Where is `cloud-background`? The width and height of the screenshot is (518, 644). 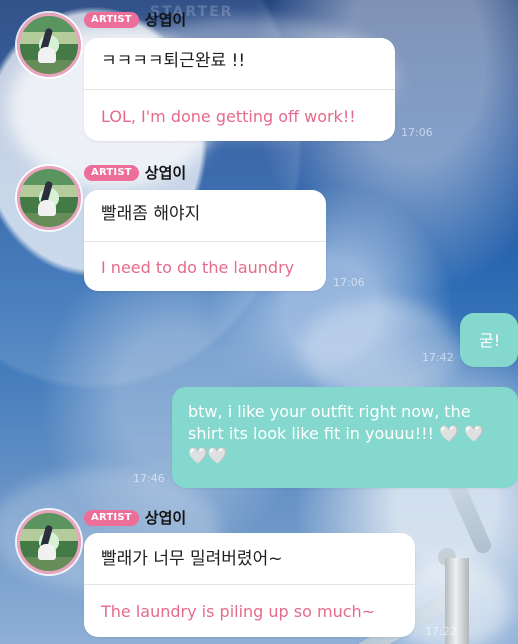 cloud-background is located at coordinates (380, 350).